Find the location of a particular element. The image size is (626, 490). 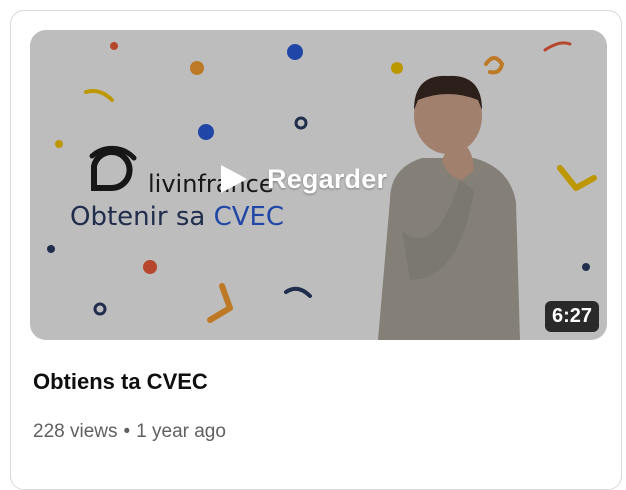

upload-age: 1 year ago is located at coordinates (181, 431).